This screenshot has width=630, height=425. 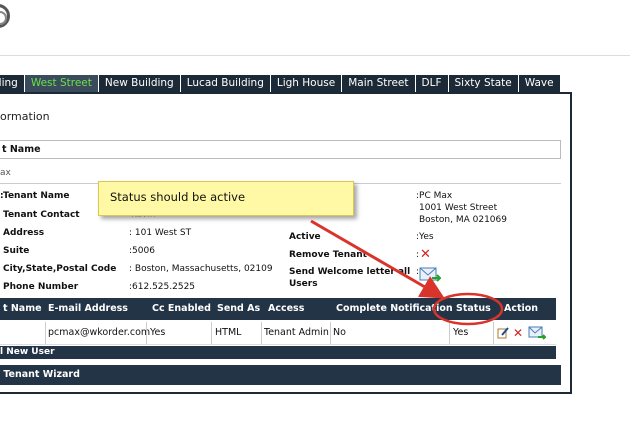 What do you see at coordinates (228, 332) in the screenshot?
I see `cell-send-as: HTML` at bounding box center [228, 332].